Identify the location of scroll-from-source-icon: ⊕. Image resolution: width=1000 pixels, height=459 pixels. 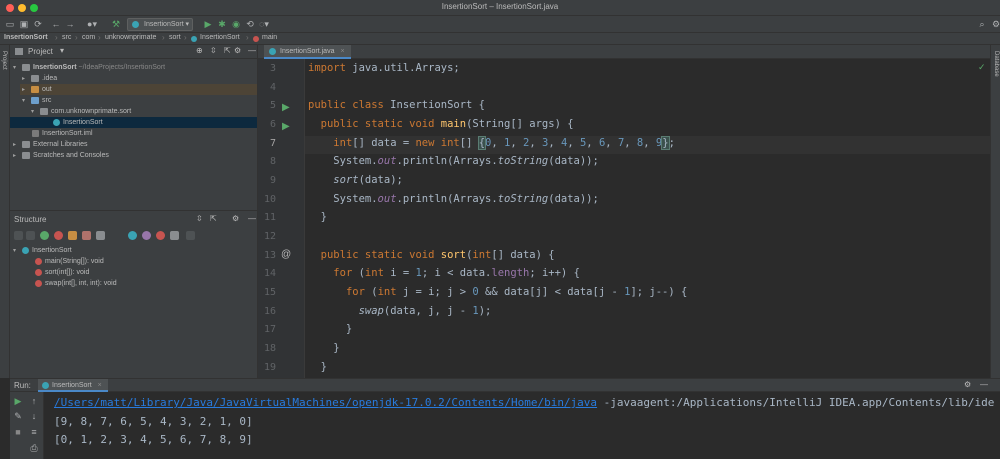
(199, 50).